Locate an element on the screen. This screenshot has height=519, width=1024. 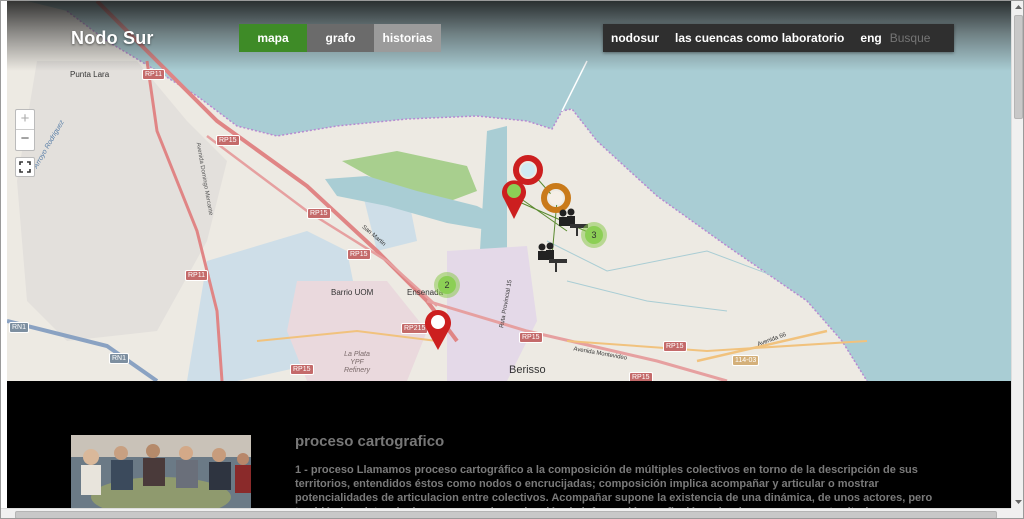
scrollbar-corner is located at coordinates (1017, 513).